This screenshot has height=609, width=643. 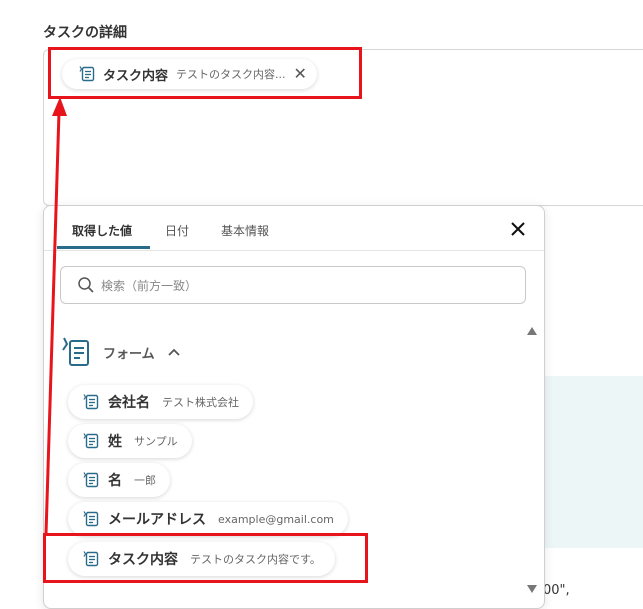 What do you see at coordinates (129, 354) in the screenshot?
I see `form-group-title: フォーム` at bounding box center [129, 354].